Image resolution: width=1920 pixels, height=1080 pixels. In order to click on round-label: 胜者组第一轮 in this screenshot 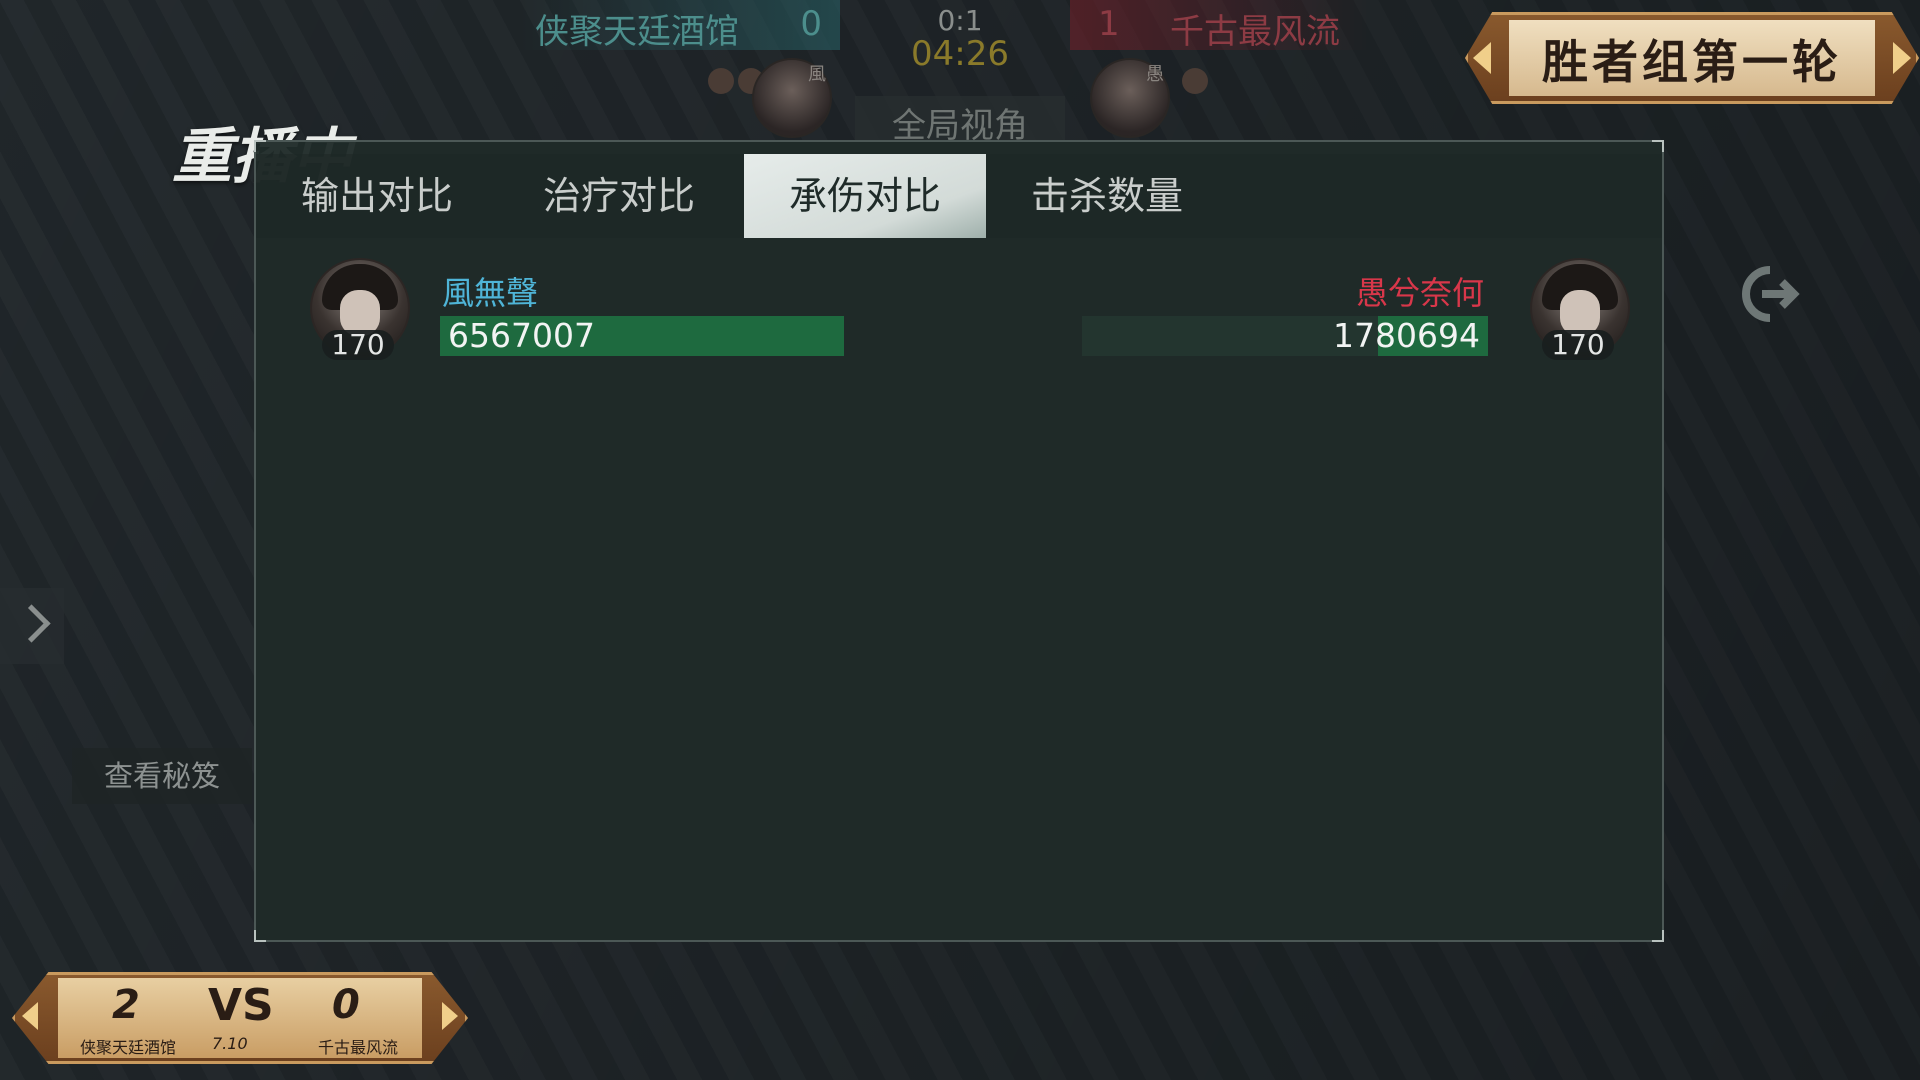, I will do `click(1692, 62)`.